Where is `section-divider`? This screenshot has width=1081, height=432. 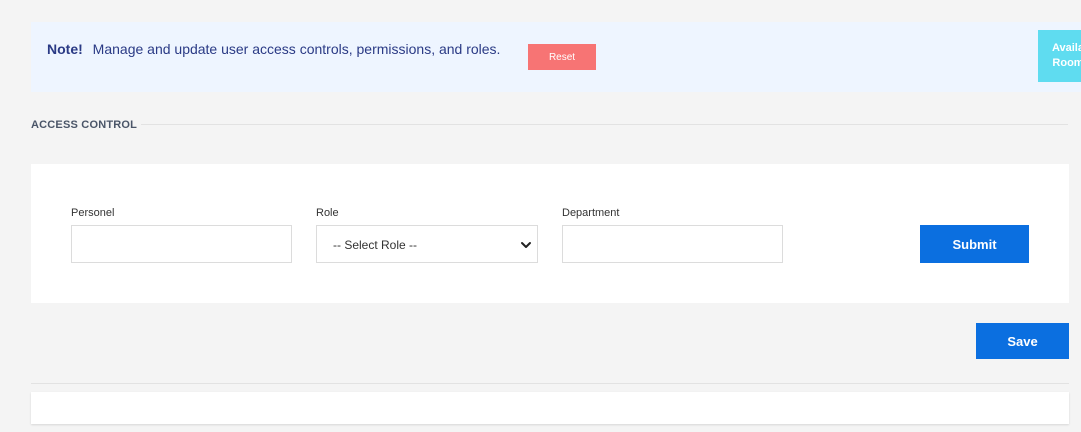
section-divider is located at coordinates (604, 124).